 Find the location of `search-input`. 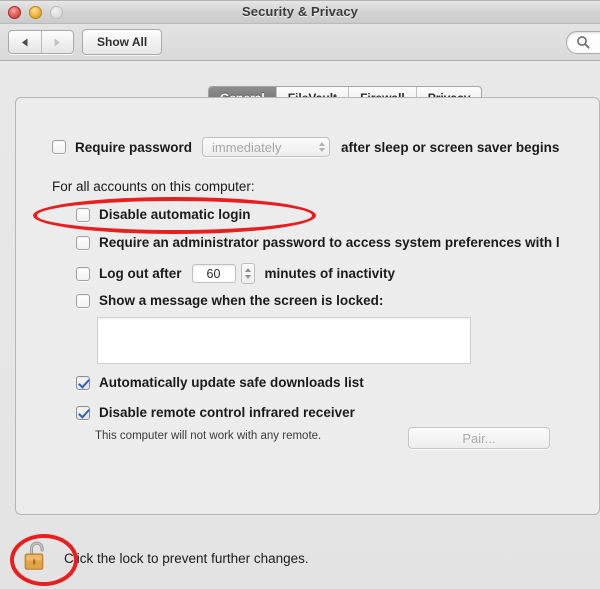

search-input is located at coordinates (583, 42).